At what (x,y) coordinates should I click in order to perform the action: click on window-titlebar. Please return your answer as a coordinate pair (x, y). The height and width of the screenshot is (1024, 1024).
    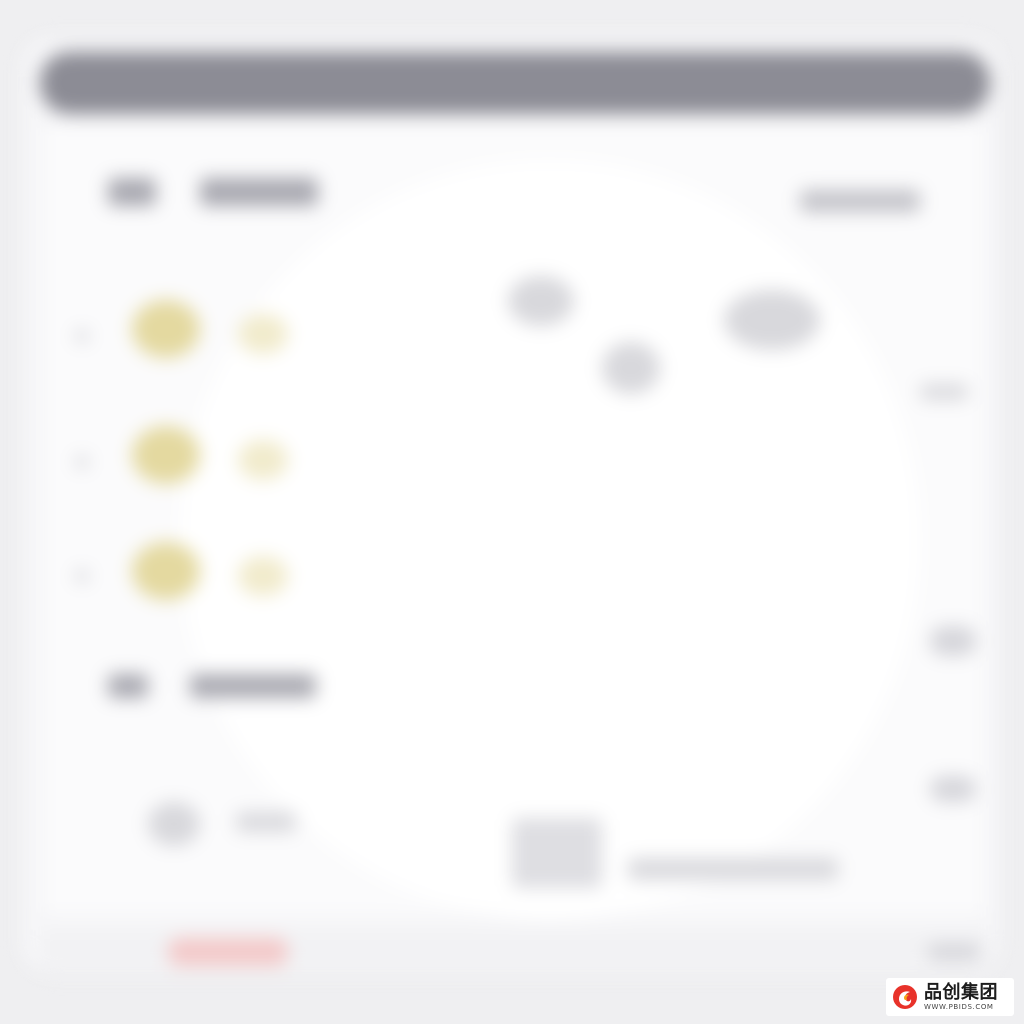
    Looking at the image, I should click on (515, 83).